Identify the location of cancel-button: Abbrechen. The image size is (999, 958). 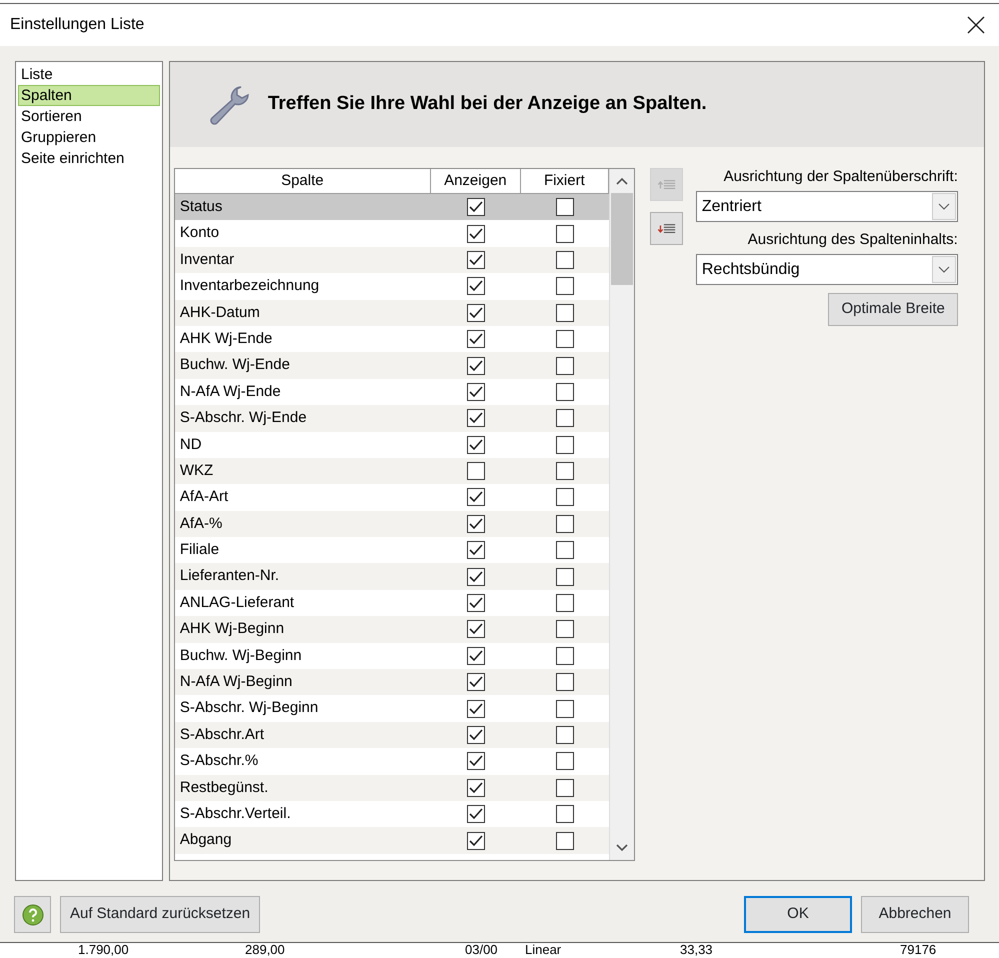
(915, 914).